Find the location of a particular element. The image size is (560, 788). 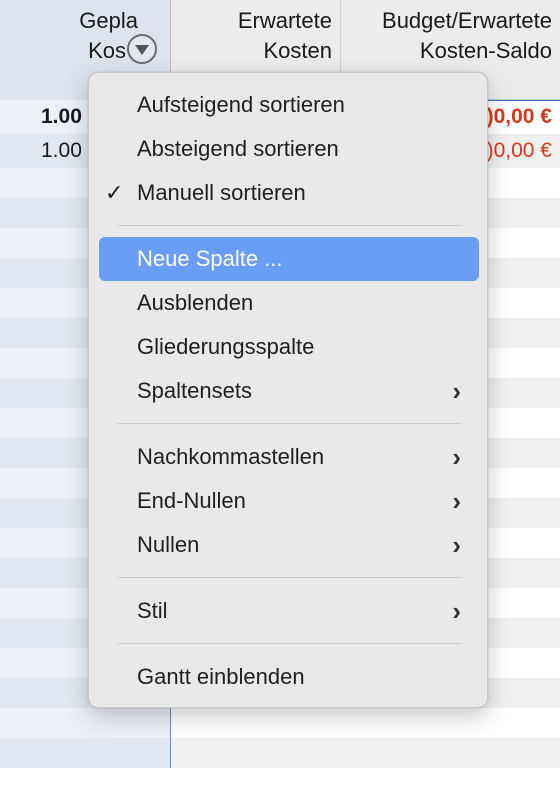

menu-item-sort-descending: Absteigend sortieren is located at coordinates (289, 149).